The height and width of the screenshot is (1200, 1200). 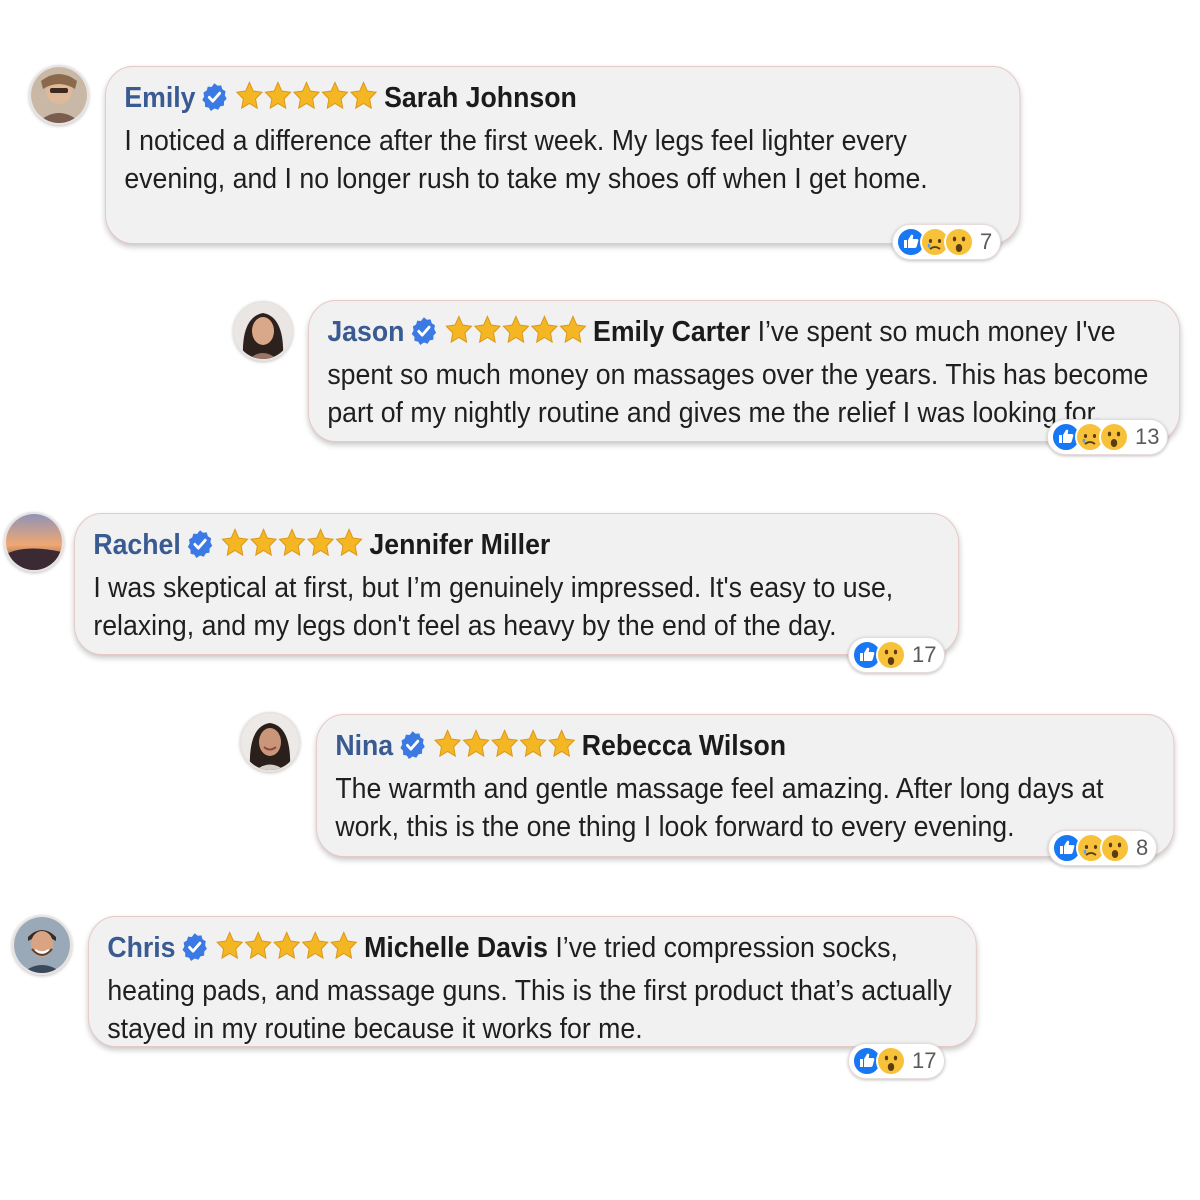 I want to click on reaction-summary: 8, so click(x=1103, y=848).